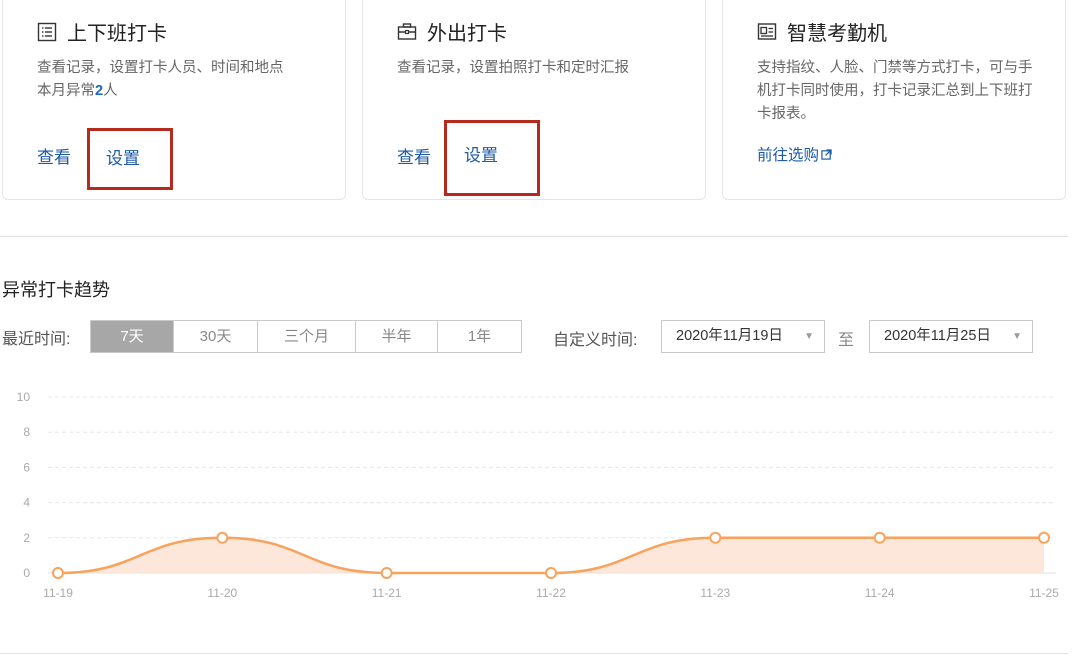  What do you see at coordinates (729, 336) in the screenshot?
I see `start-date-value: 2020年11月19日` at bounding box center [729, 336].